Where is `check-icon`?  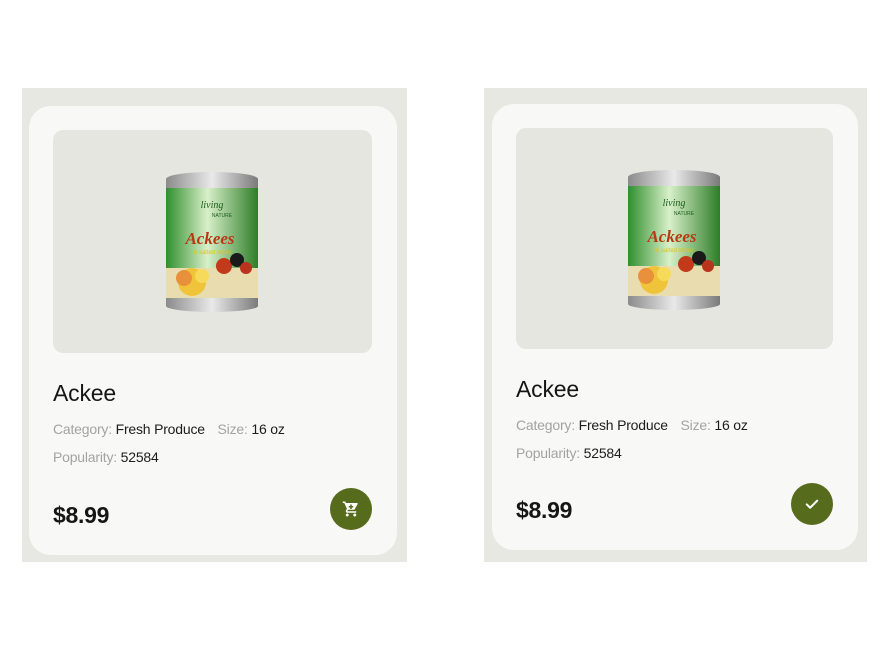 check-icon is located at coordinates (812, 504).